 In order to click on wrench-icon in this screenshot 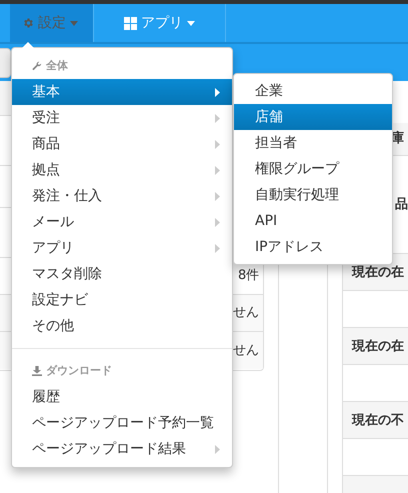, I will do `click(37, 66)`.